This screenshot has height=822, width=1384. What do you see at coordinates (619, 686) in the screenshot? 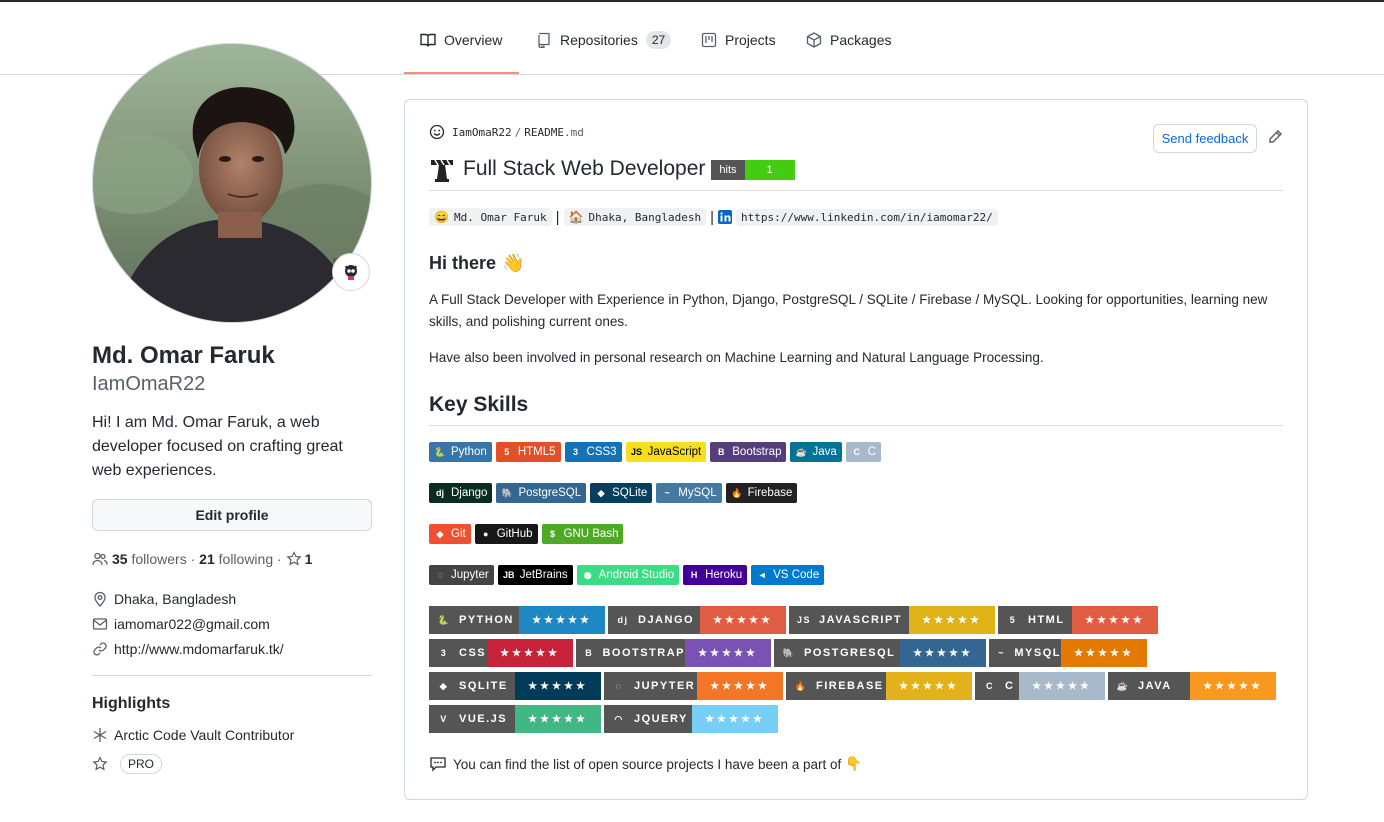
I see `jupyter-icon: ◌` at bounding box center [619, 686].